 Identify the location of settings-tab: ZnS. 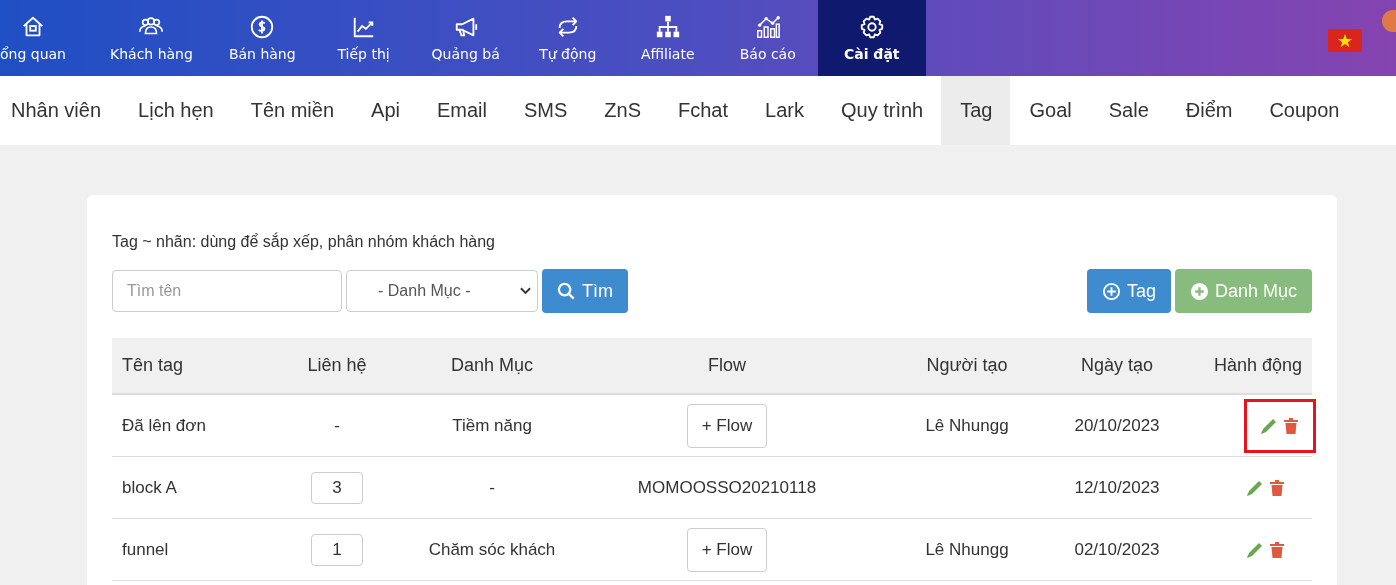
(622, 110).